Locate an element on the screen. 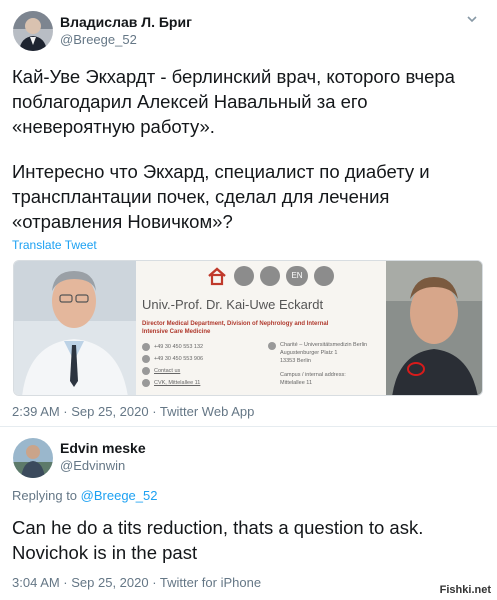  toolbar: EN is located at coordinates (270, 276).